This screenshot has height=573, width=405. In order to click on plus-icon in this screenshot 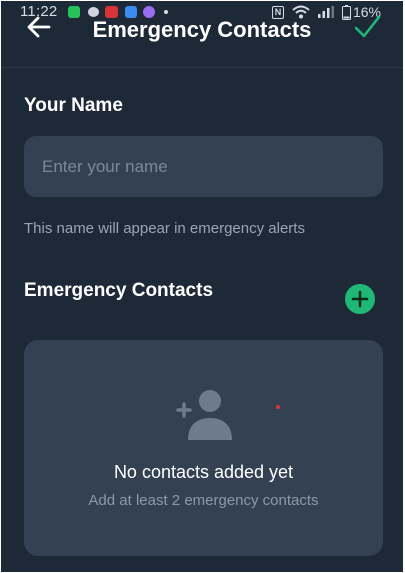, I will do `click(360, 299)`.